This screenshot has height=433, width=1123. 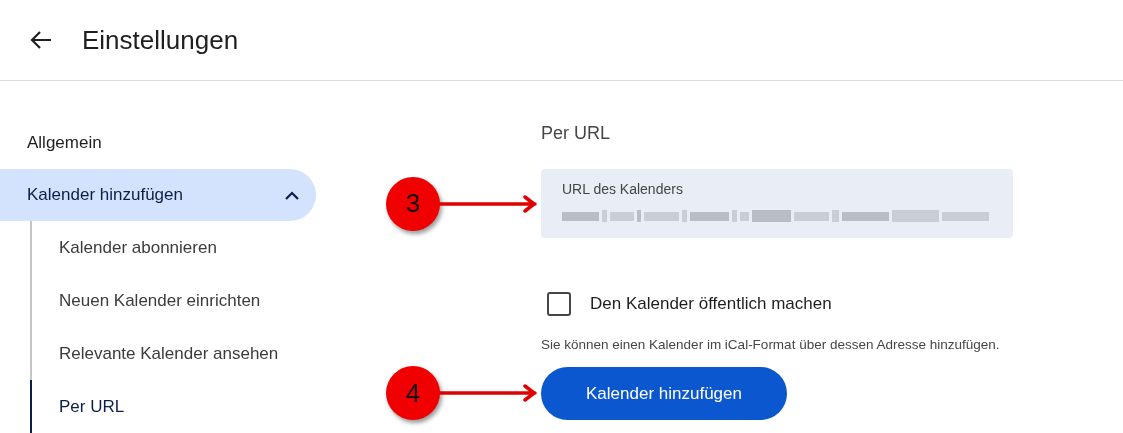 I want to click on checkbox-label: Den Kalender öffentlich machen, so click(x=711, y=304).